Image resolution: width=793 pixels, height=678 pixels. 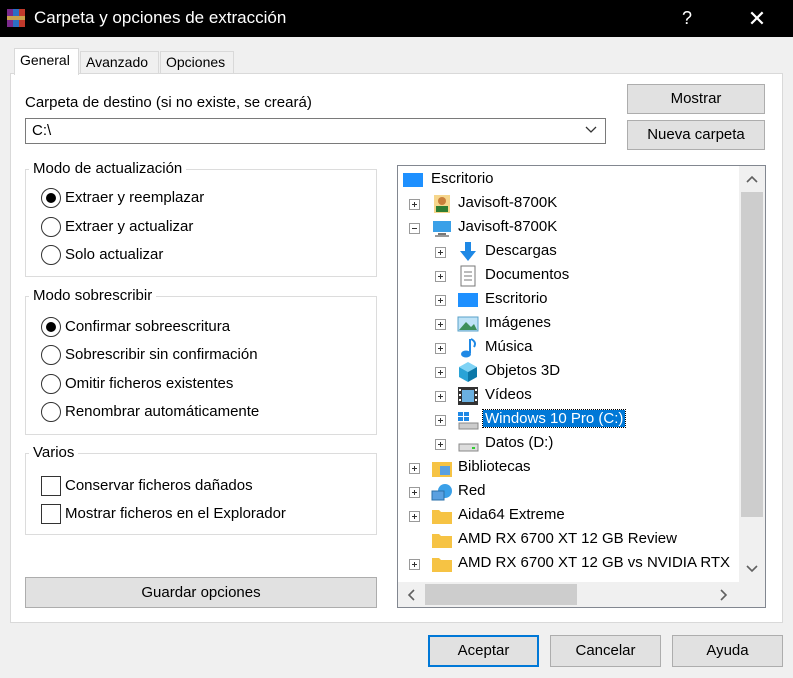 What do you see at coordinates (757, 18) in the screenshot?
I see `close-button: ✕` at bounding box center [757, 18].